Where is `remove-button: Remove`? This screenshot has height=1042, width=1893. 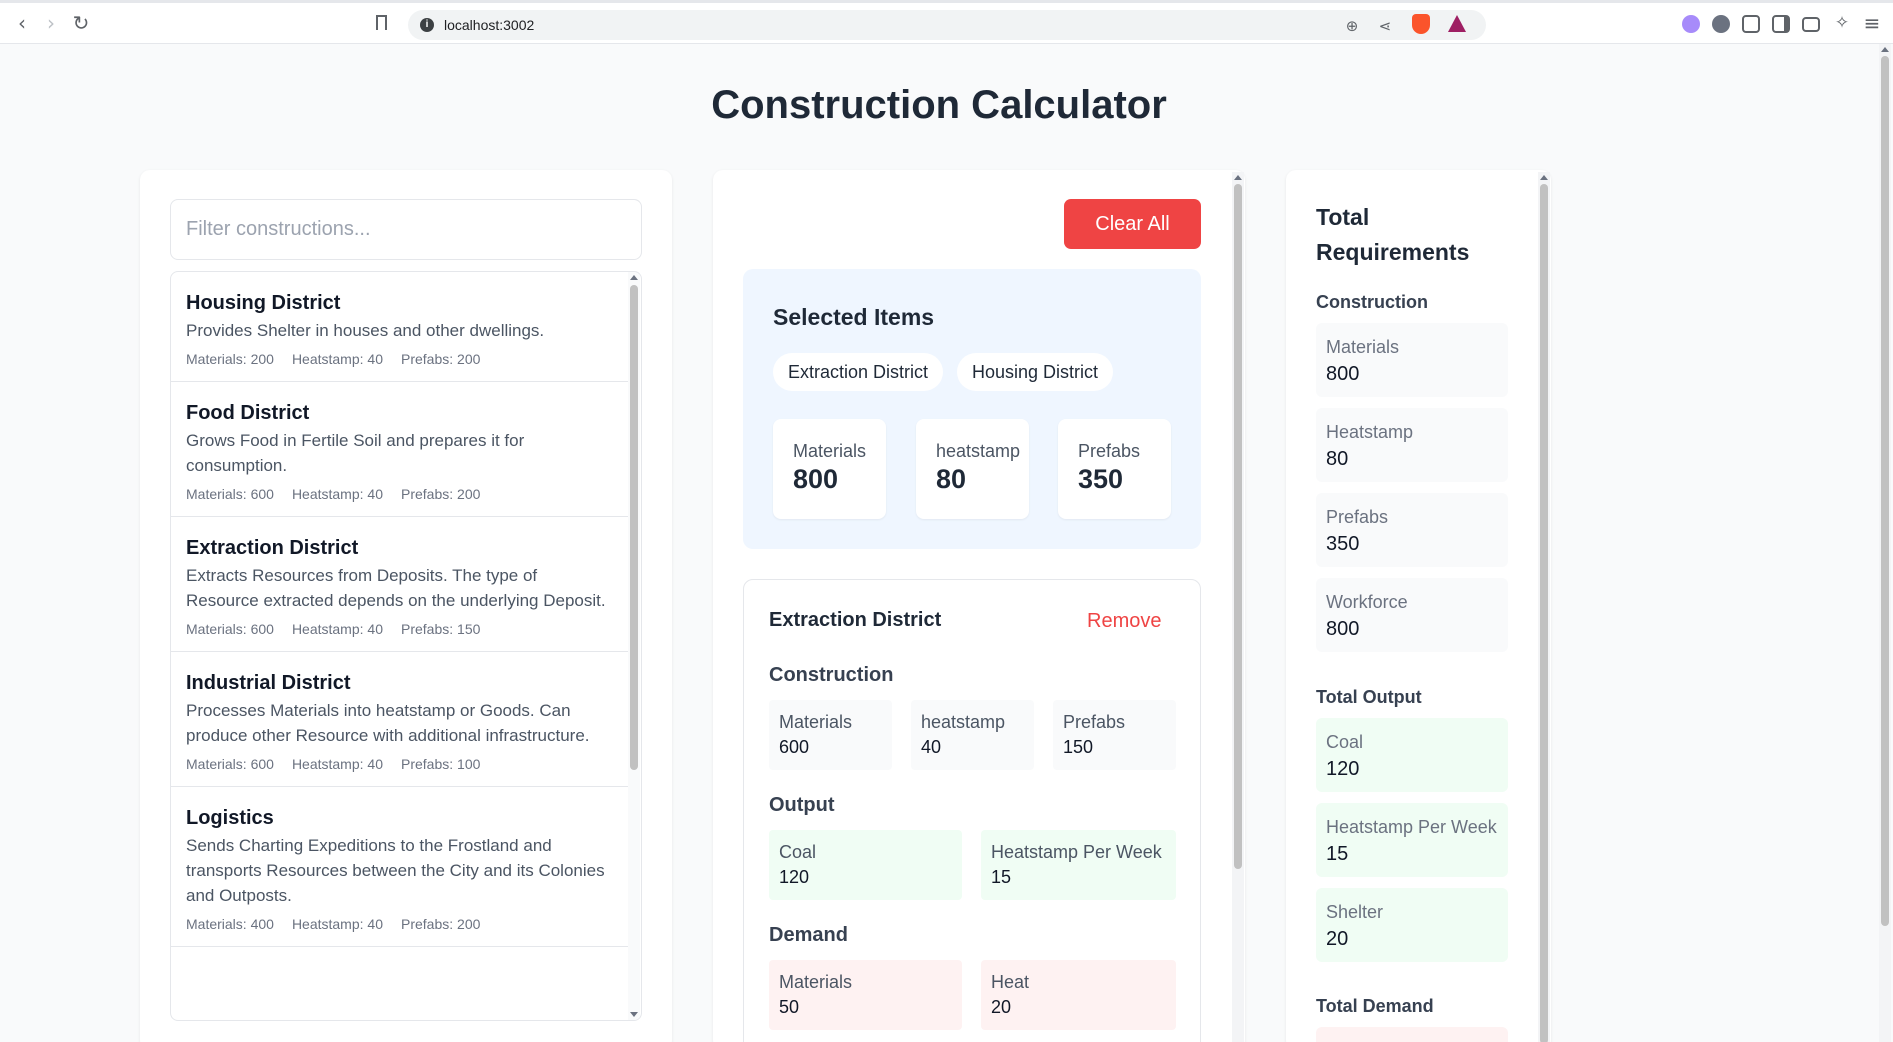
remove-button: Remove is located at coordinates (1124, 621).